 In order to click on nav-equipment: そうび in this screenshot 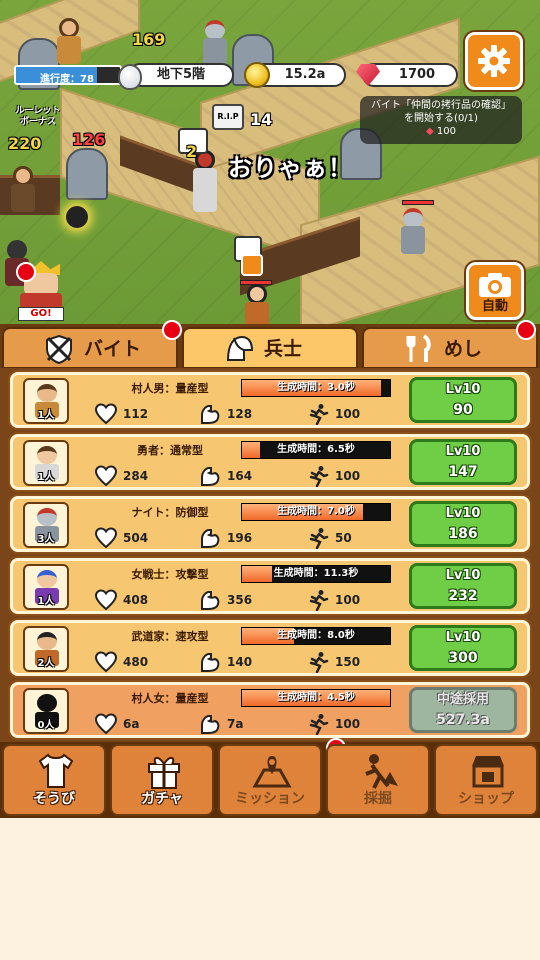, I will do `click(54, 780)`.